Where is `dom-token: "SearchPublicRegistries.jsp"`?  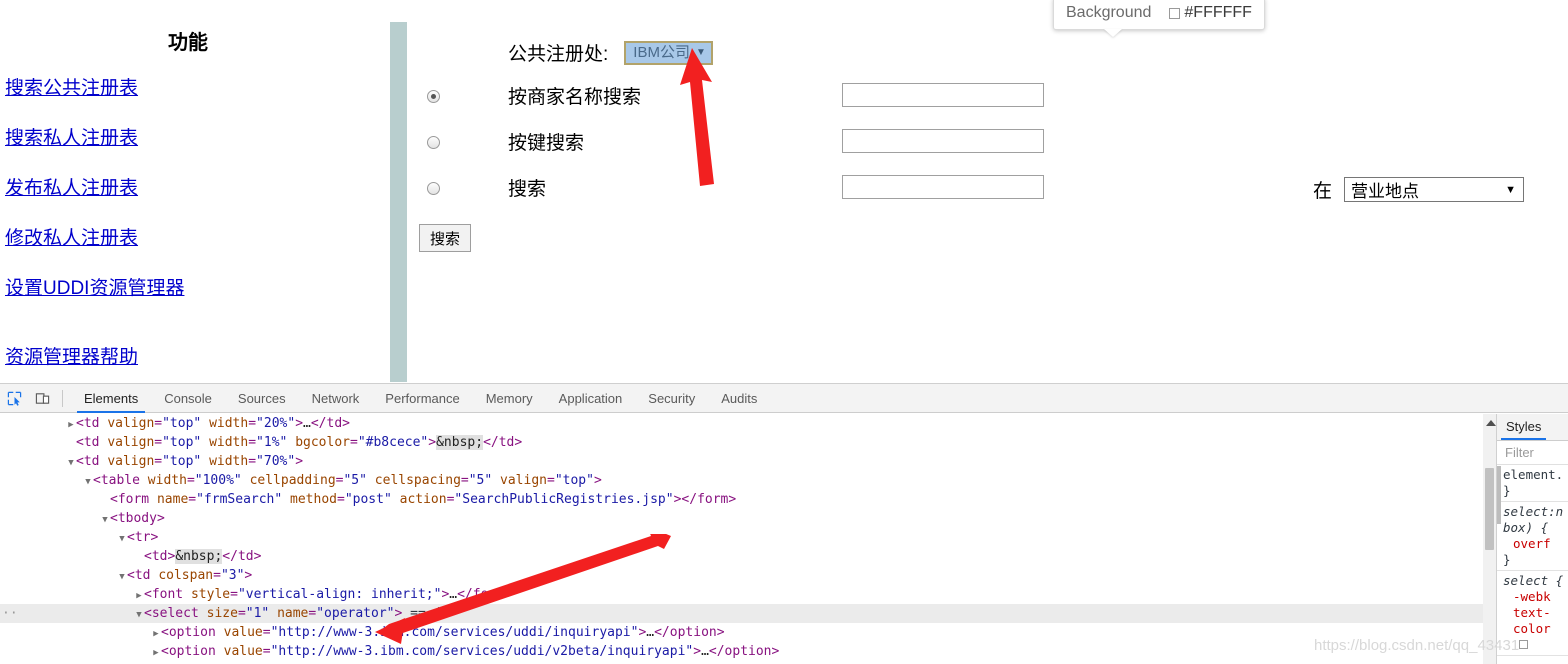
dom-token: "SearchPublicRegistries.jsp" is located at coordinates (564, 499).